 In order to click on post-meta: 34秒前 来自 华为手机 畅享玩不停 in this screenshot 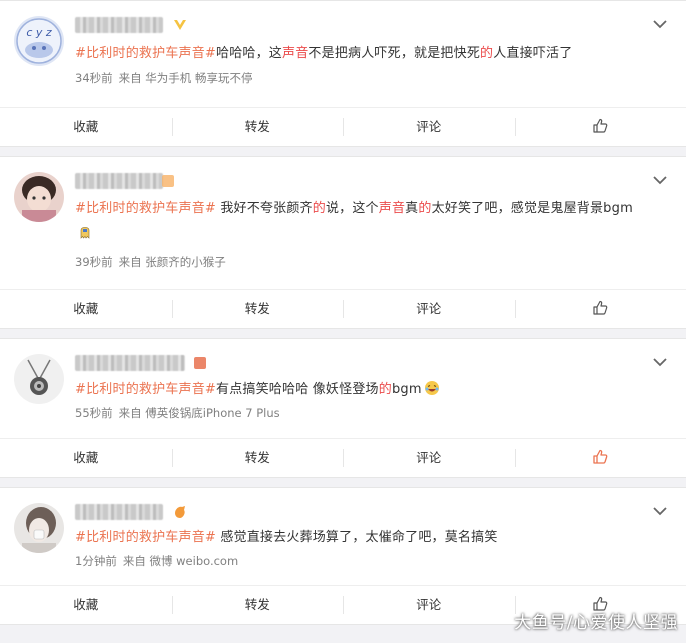, I will do `click(163, 78)`.